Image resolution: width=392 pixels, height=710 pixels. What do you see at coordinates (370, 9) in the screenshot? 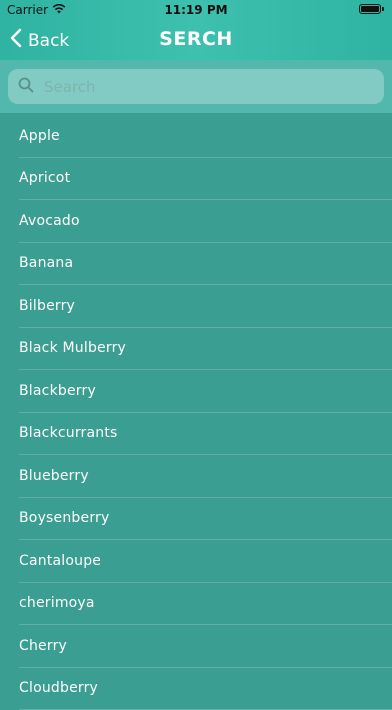
I see `battery-icon` at bounding box center [370, 9].